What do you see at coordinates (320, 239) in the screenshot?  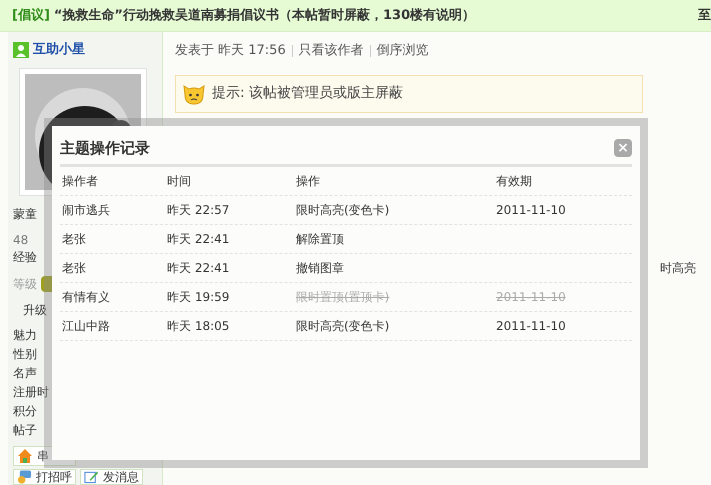 I see `action-cell-text: 解除置顶` at bounding box center [320, 239].